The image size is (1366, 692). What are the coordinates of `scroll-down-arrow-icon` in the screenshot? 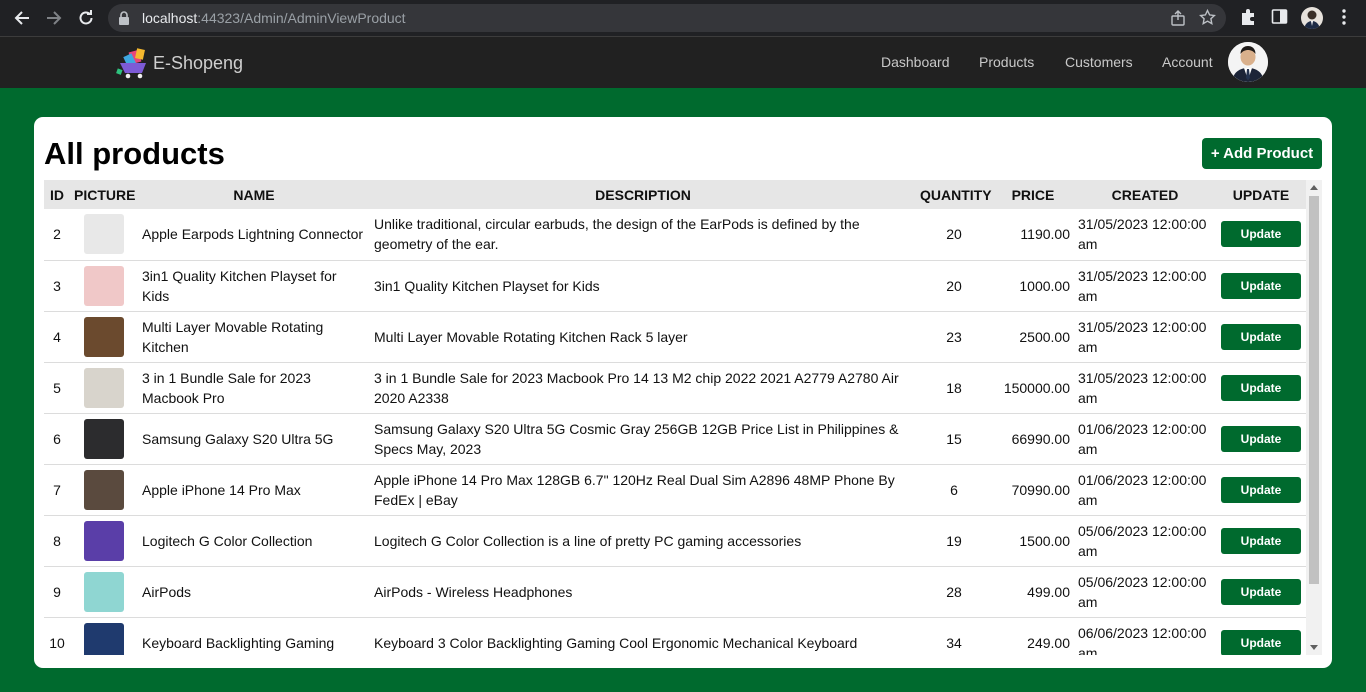 It's located at (1314, 647).